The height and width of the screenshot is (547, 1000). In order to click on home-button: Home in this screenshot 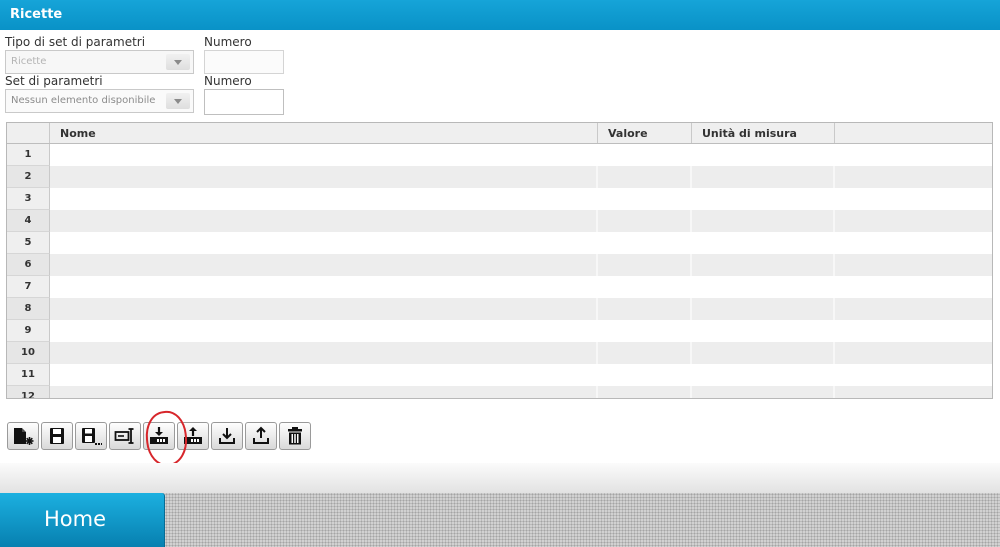, I will do `click(82, 520)`.